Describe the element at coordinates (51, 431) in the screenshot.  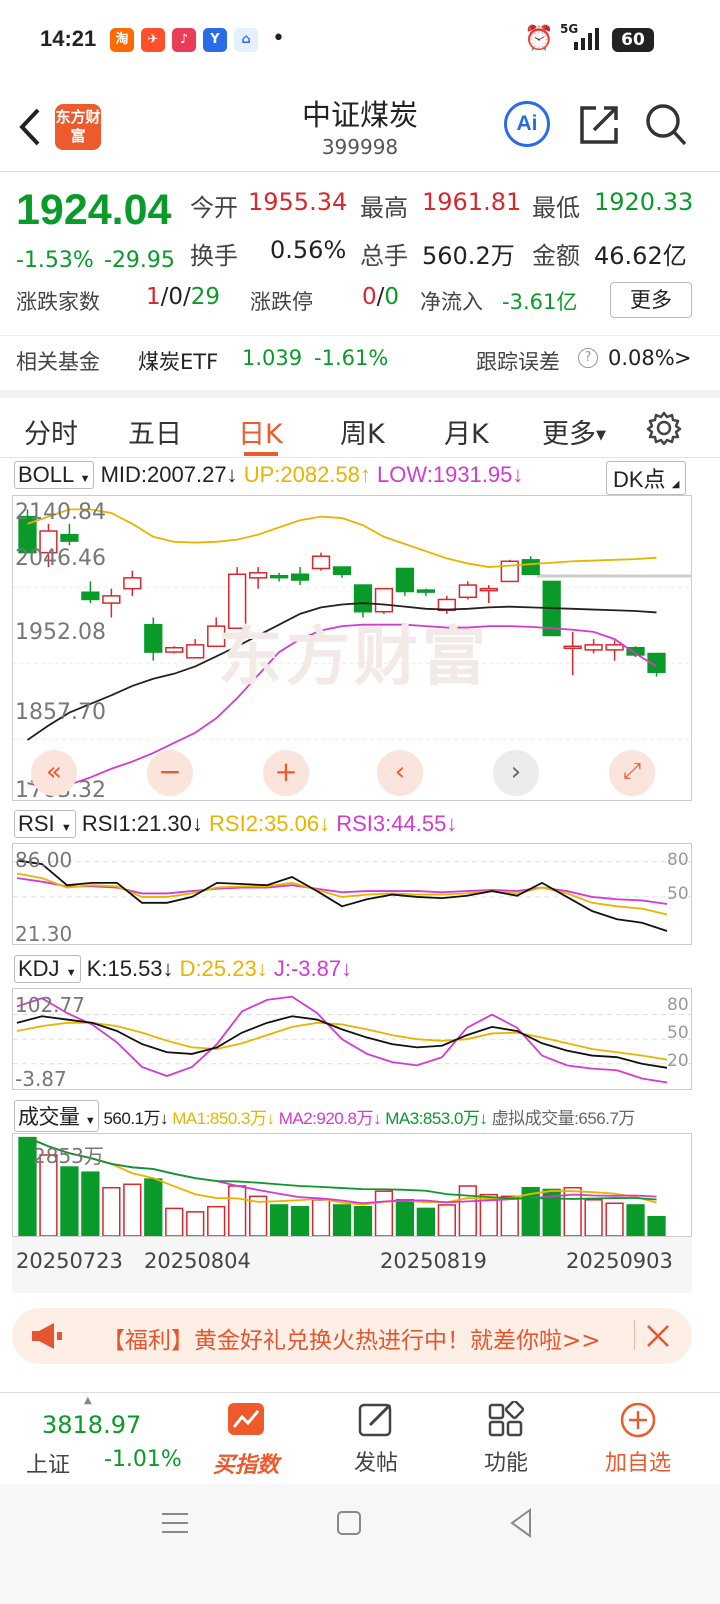
I see `tab-intraday: 分时` at that location.